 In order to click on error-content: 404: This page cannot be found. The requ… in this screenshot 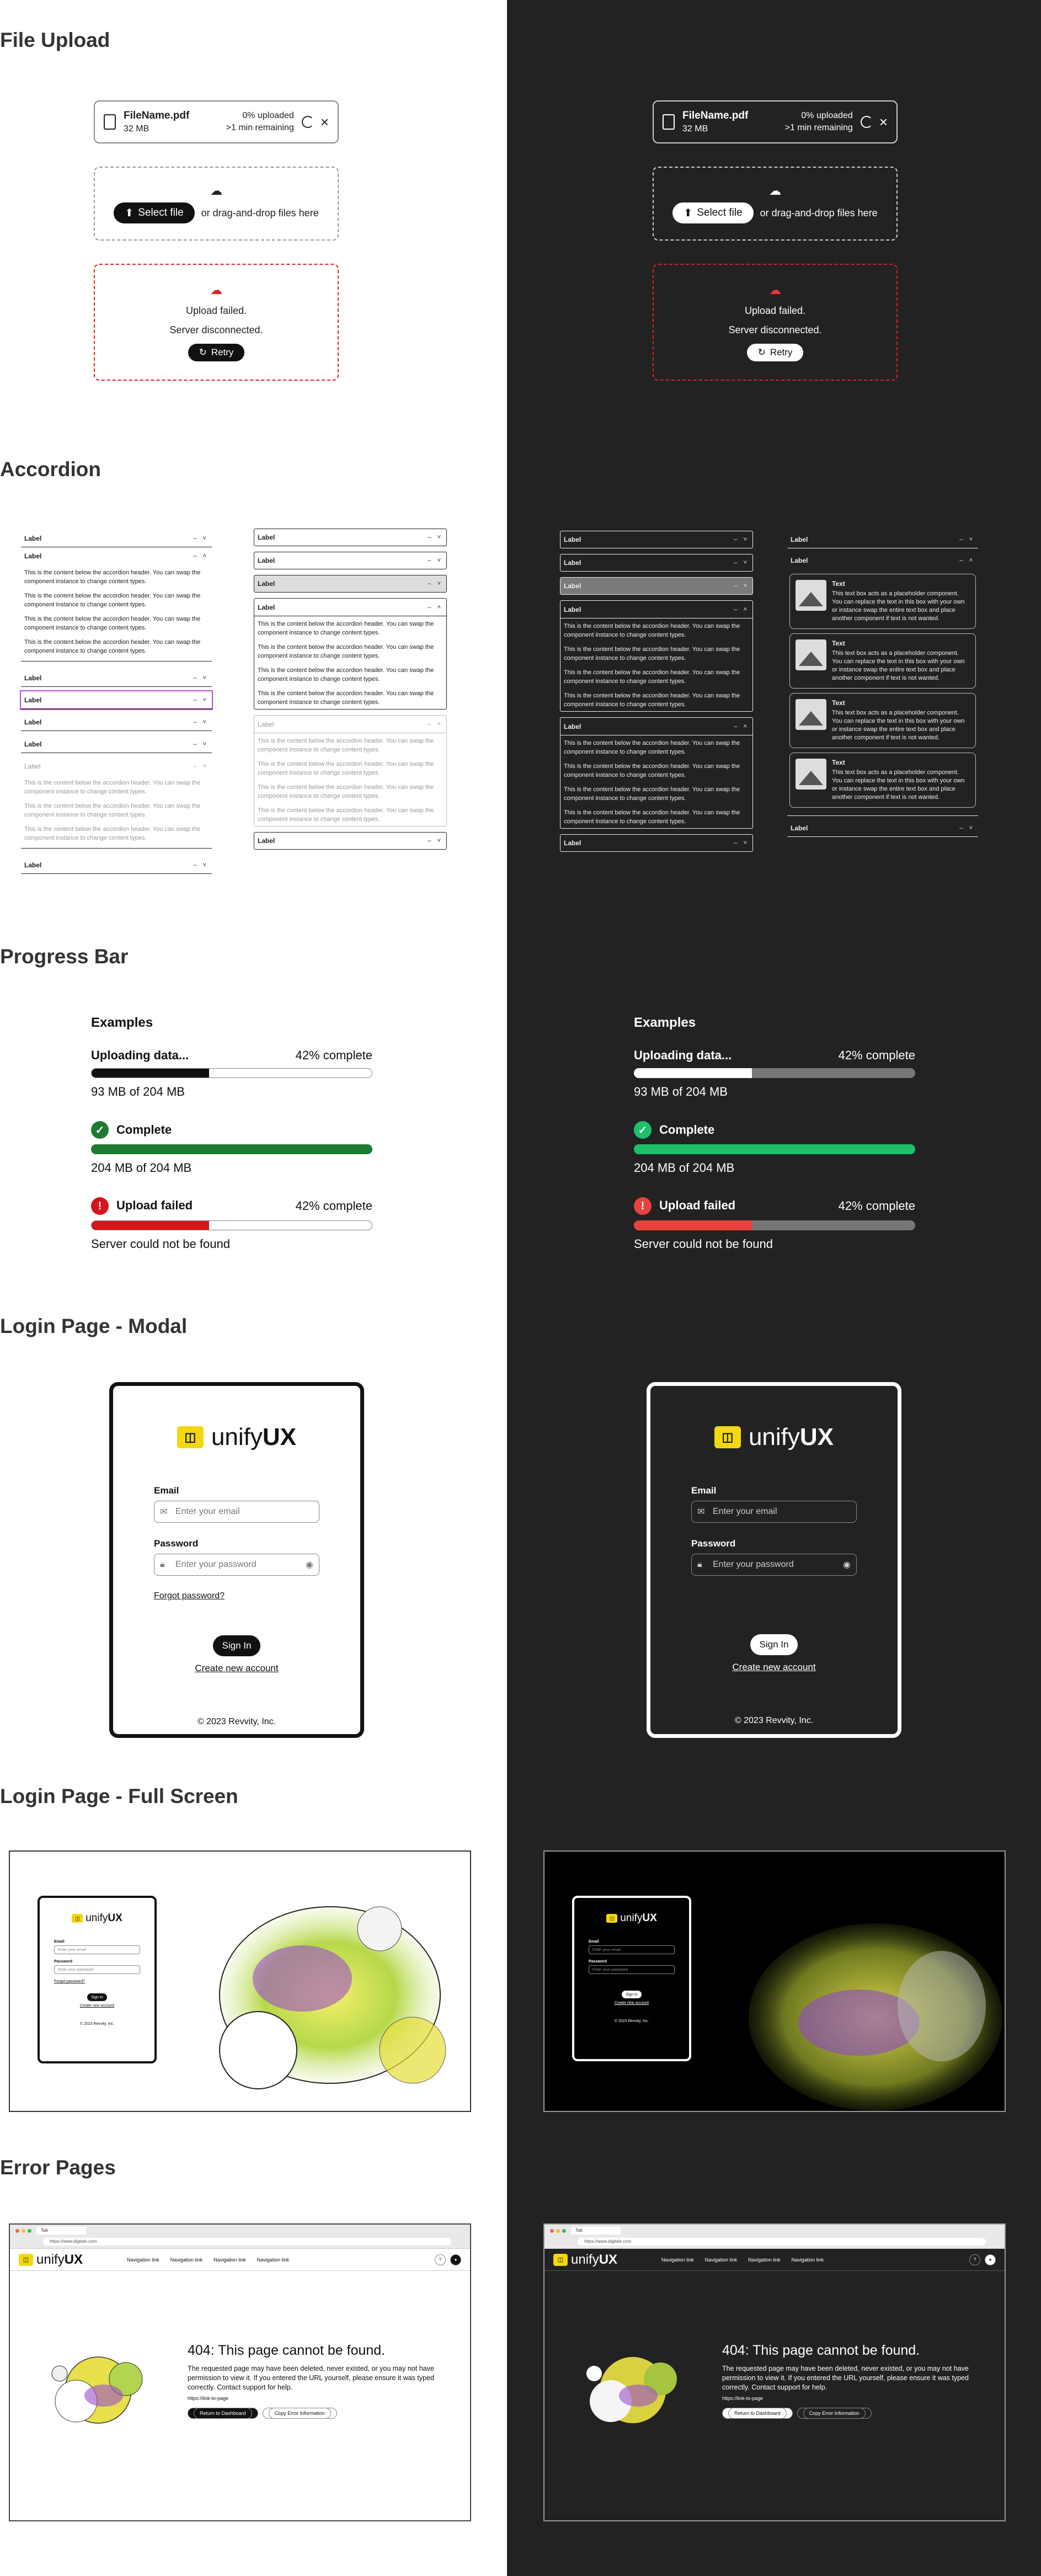, I will do `click(315, 2381)`.